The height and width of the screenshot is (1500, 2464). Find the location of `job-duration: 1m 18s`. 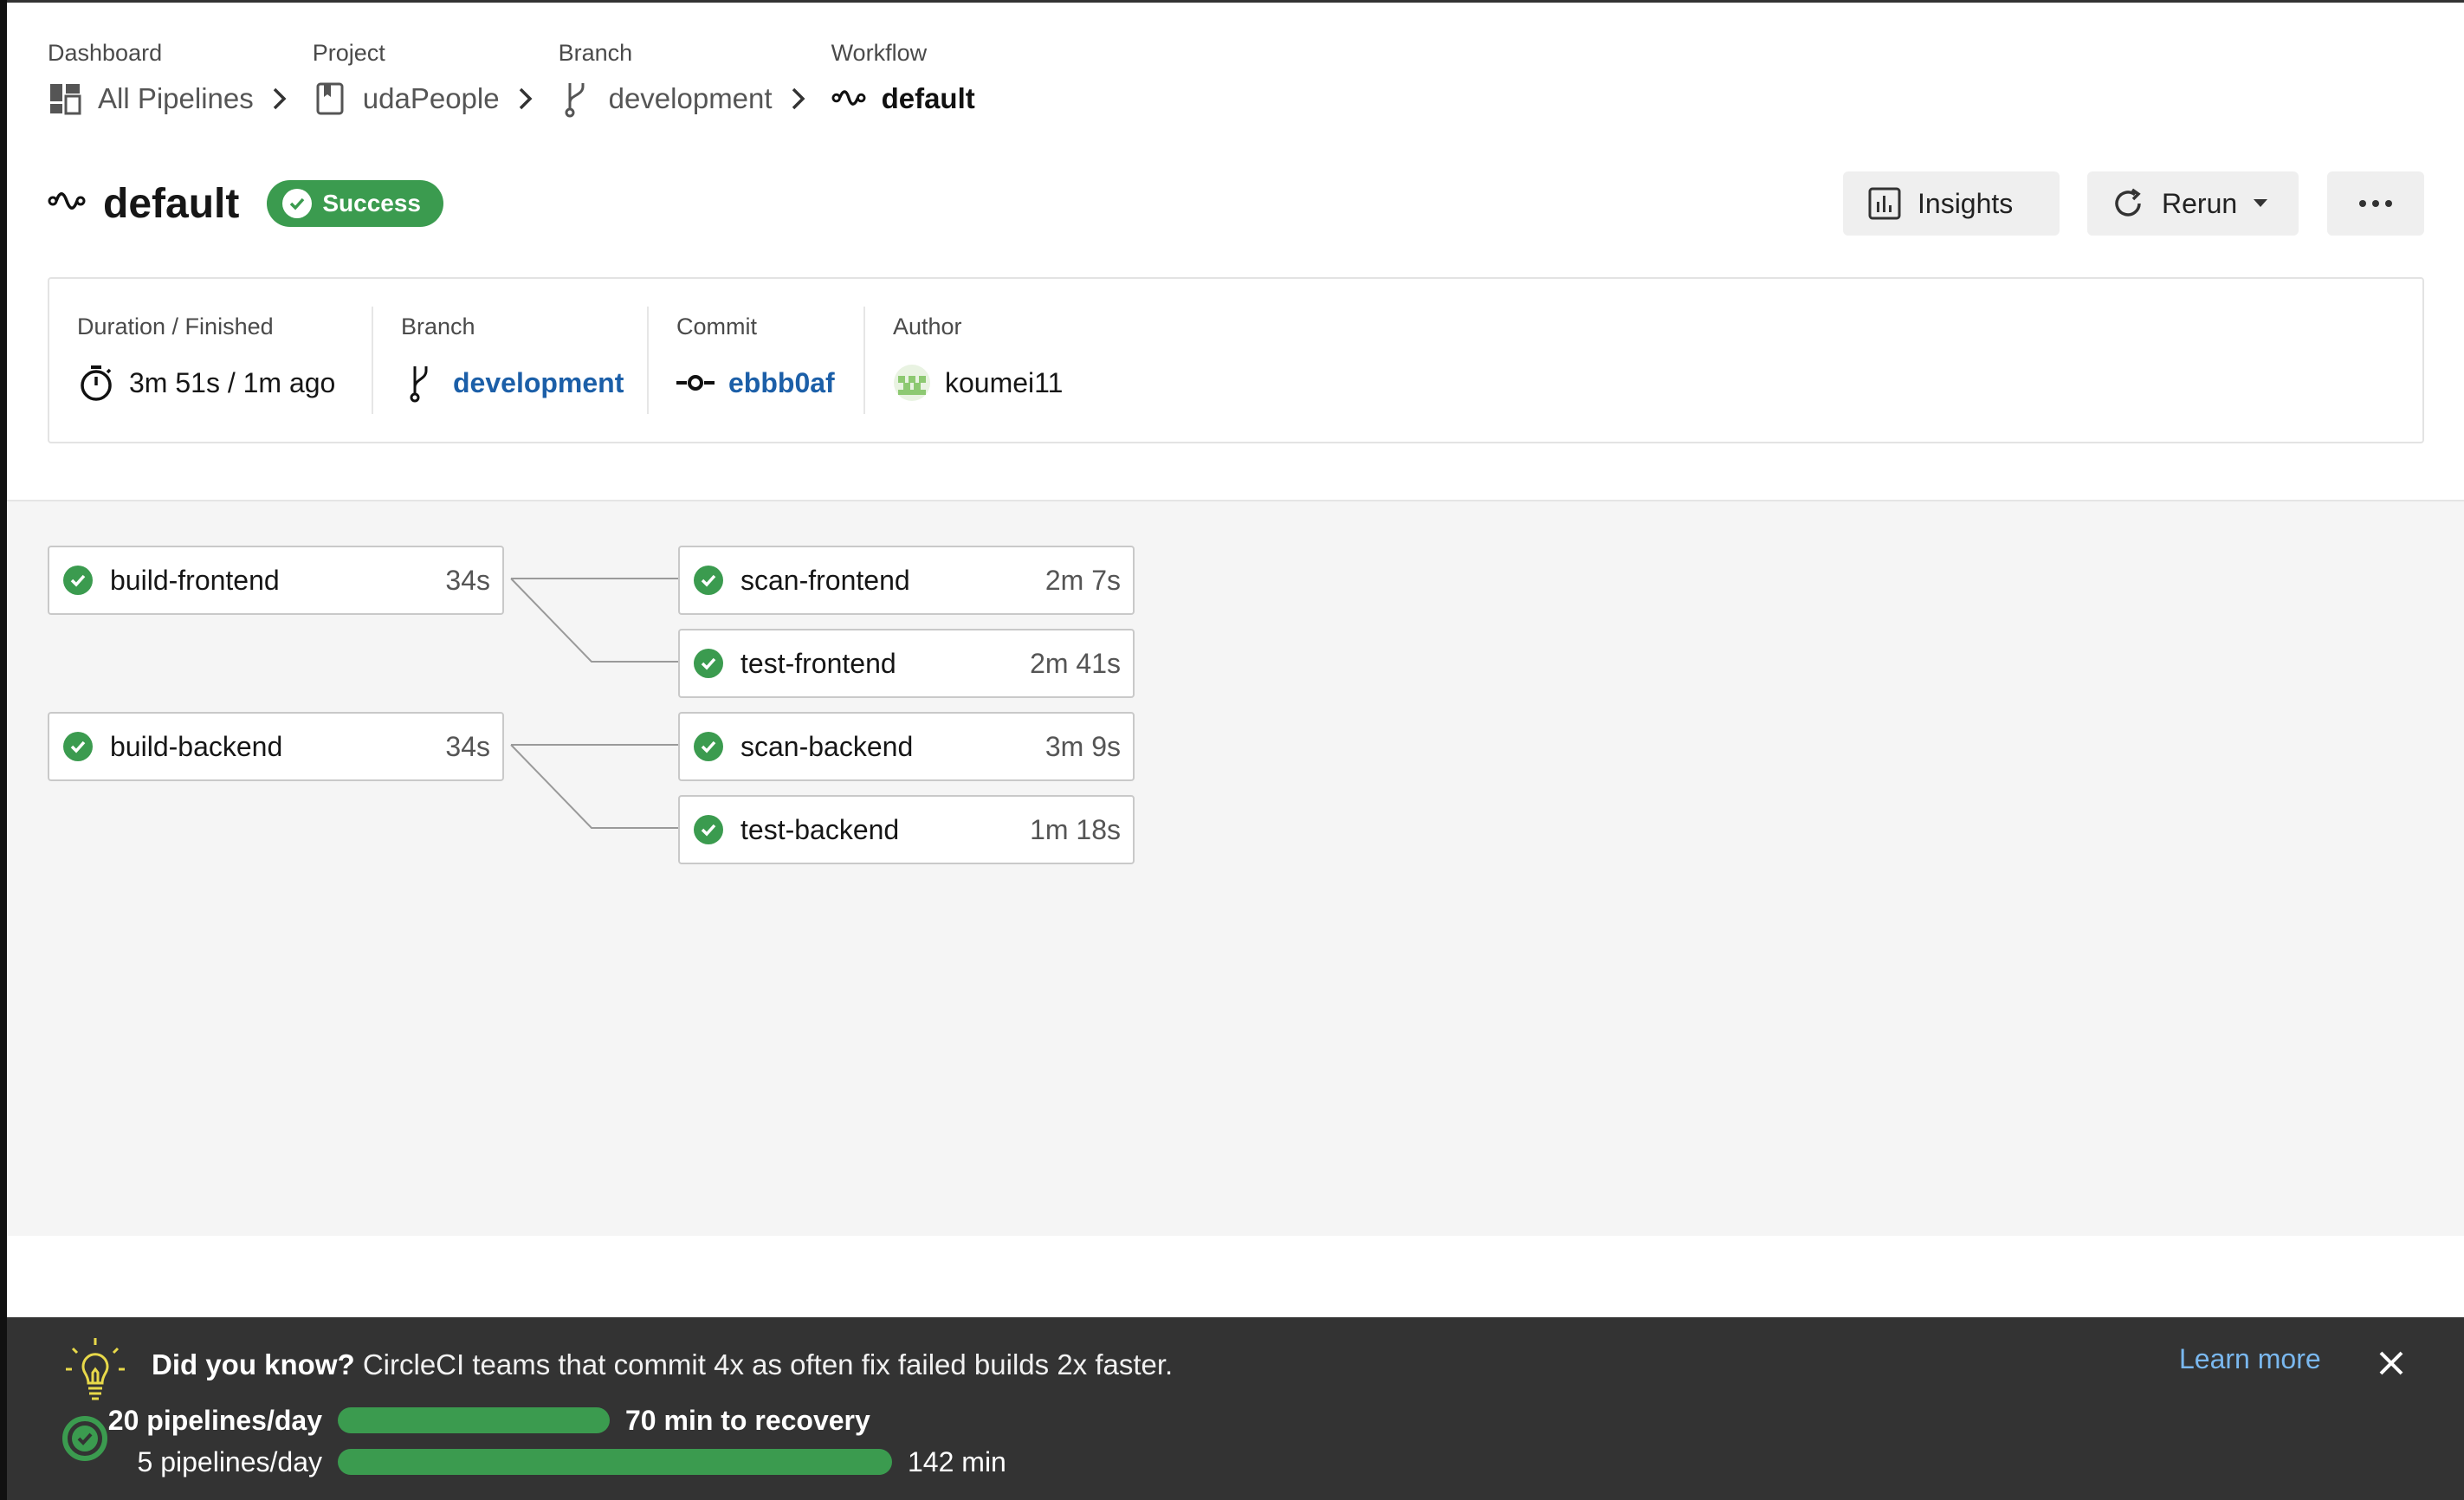

job-duration: 1m 18s is located at coordinates (1076, 829).